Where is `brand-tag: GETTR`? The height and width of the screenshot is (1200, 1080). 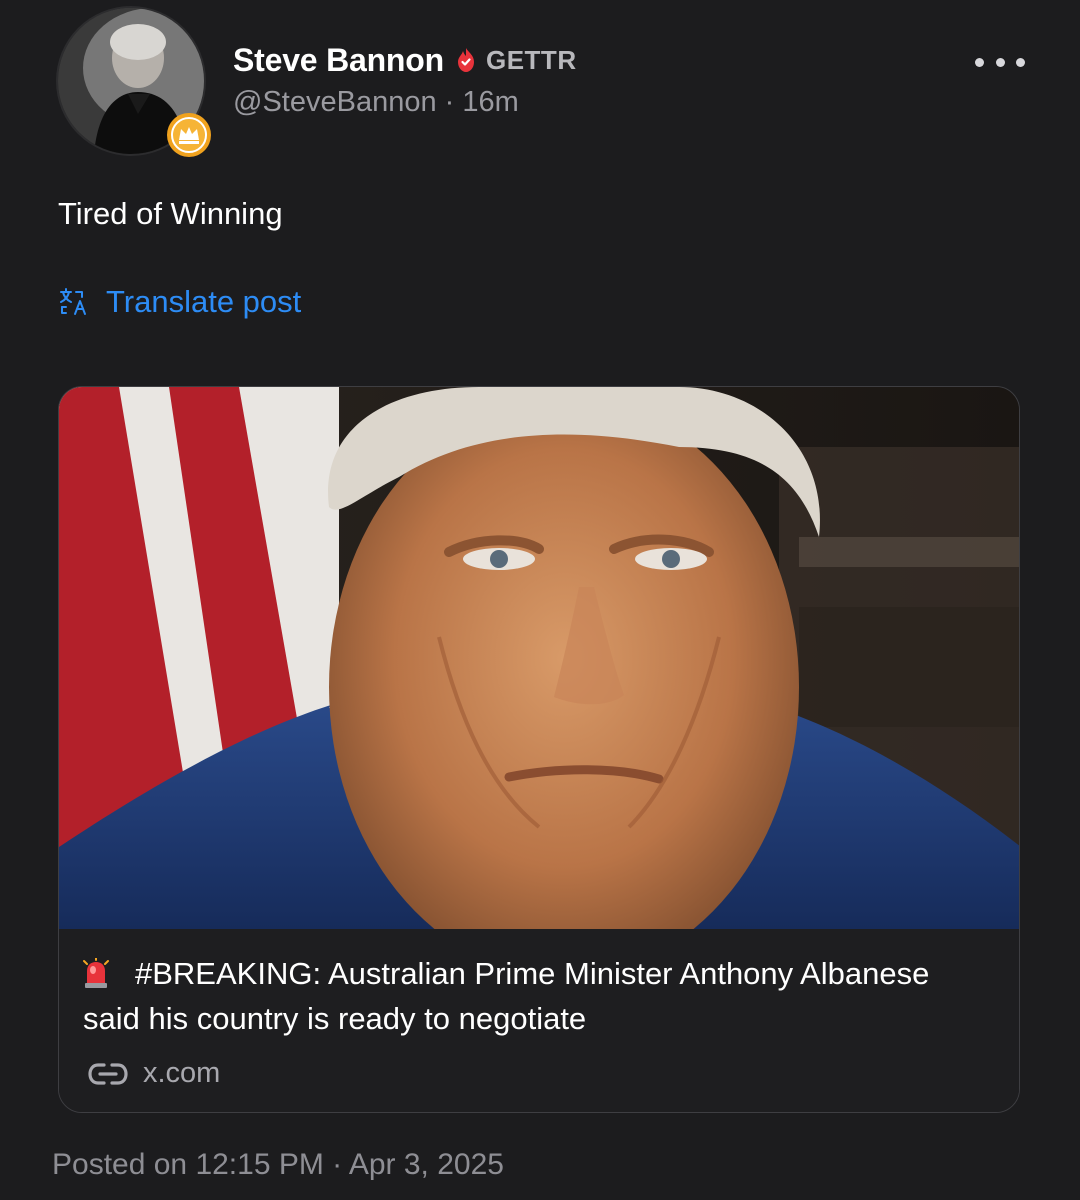 brand-tag: GETTR is located at coordinates (531, 59).